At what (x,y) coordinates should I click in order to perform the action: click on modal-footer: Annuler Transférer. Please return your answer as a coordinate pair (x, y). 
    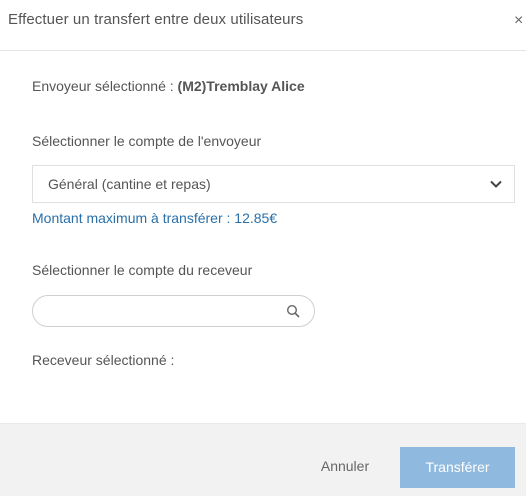
    Looking at the image, I should click on (263, 459).